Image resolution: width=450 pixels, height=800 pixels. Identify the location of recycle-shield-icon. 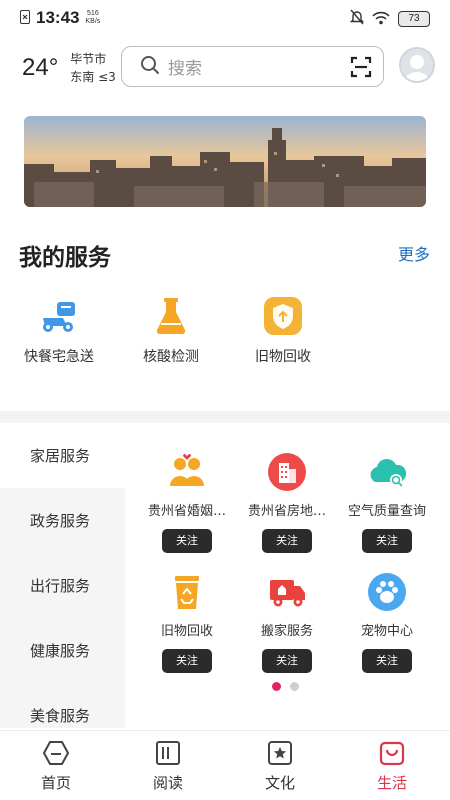
(283, 316).